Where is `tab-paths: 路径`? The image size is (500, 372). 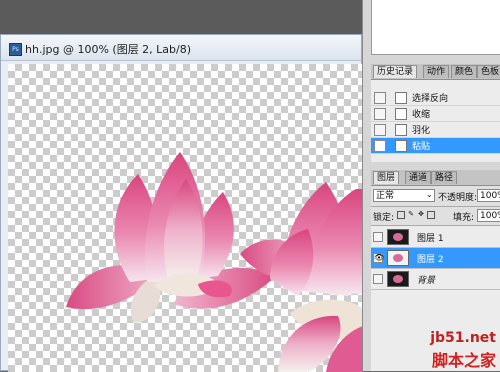
tab-paths: 路径 is located at coordinates (444, 177).